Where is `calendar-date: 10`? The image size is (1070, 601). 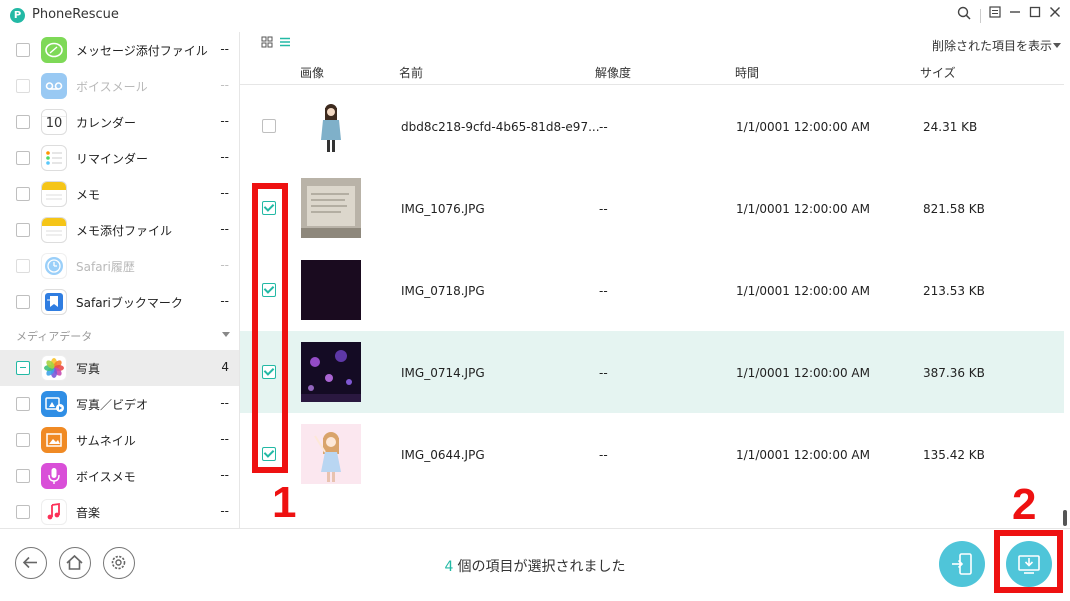 calendar-date: 10 is located at coordinates (54, 123).